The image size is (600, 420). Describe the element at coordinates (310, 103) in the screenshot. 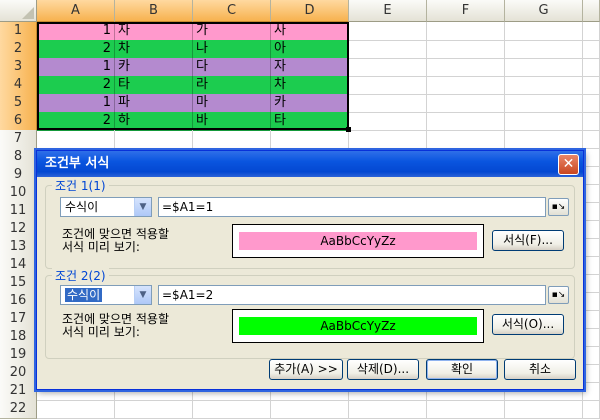

I see `cell-d5: 카` at that location.